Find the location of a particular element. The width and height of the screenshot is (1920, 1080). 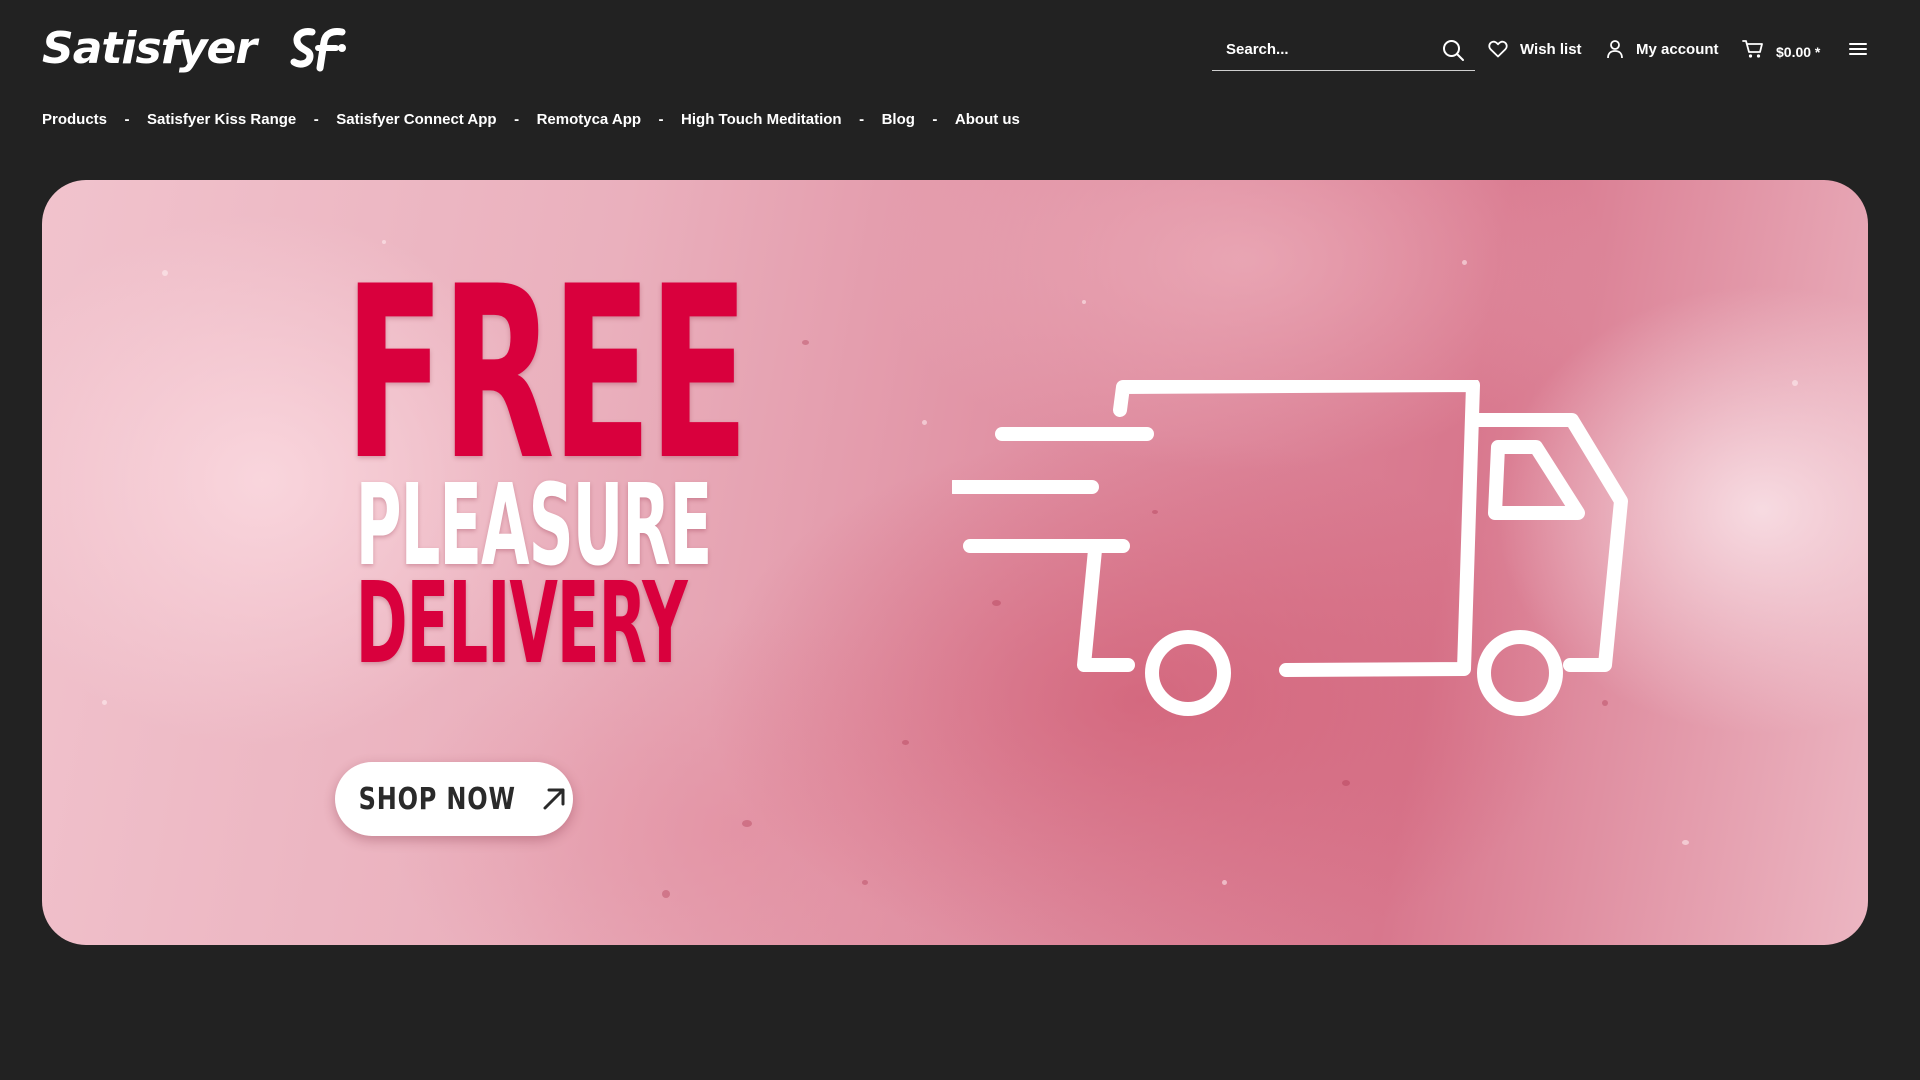

nav-item-high-touch-meditation: High Touch Meditation is located at coordinates (761, 119).